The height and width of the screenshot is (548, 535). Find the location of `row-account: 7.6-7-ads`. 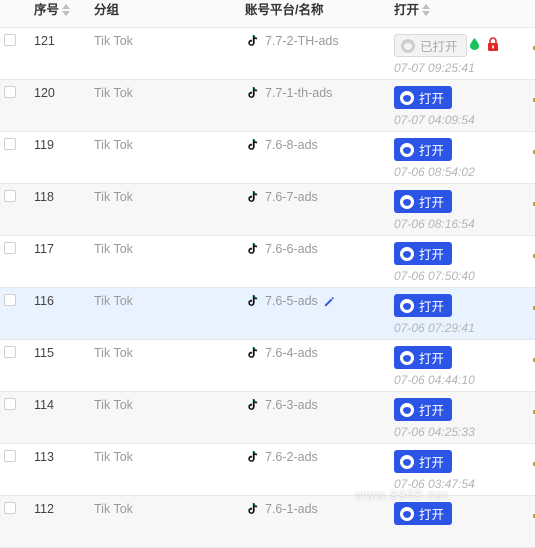

row-account: 7.6-7-ads is located at coordinates (281, 197).